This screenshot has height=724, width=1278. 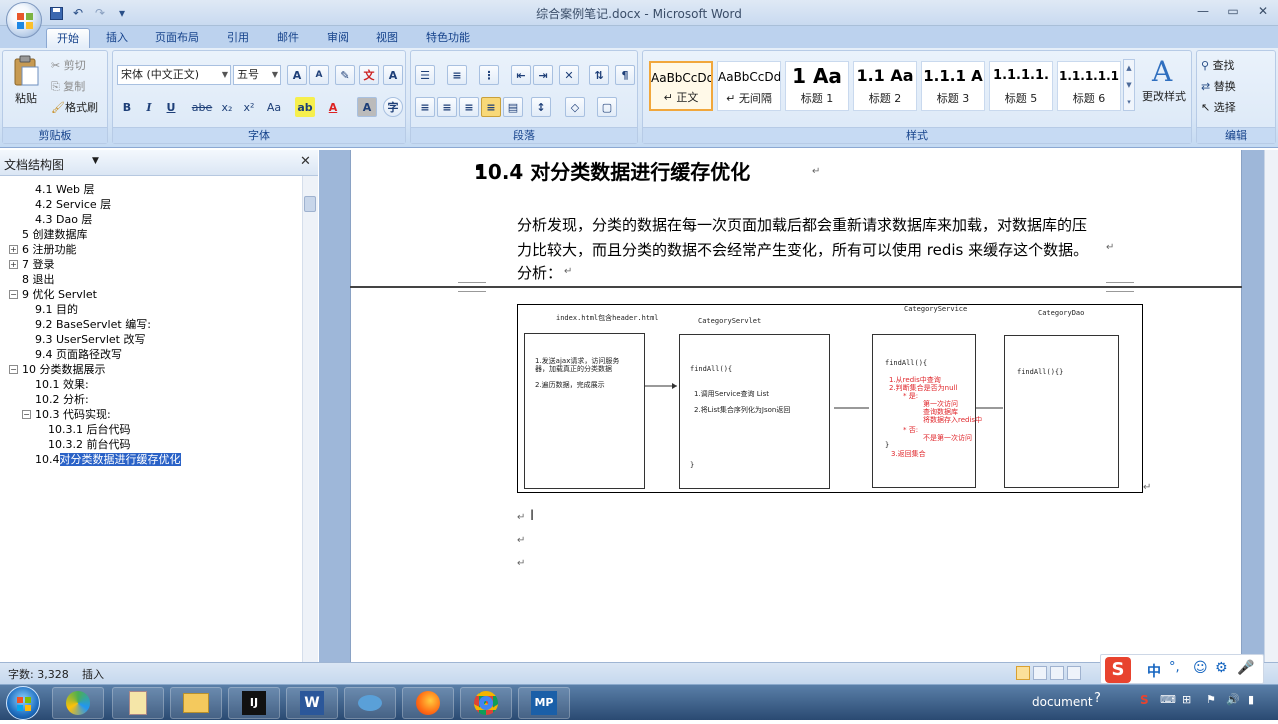 What do you see at coordinates (100, 13) in the screenshot?
I see `redo-icon: ↷` at bounding box center [100, 13].